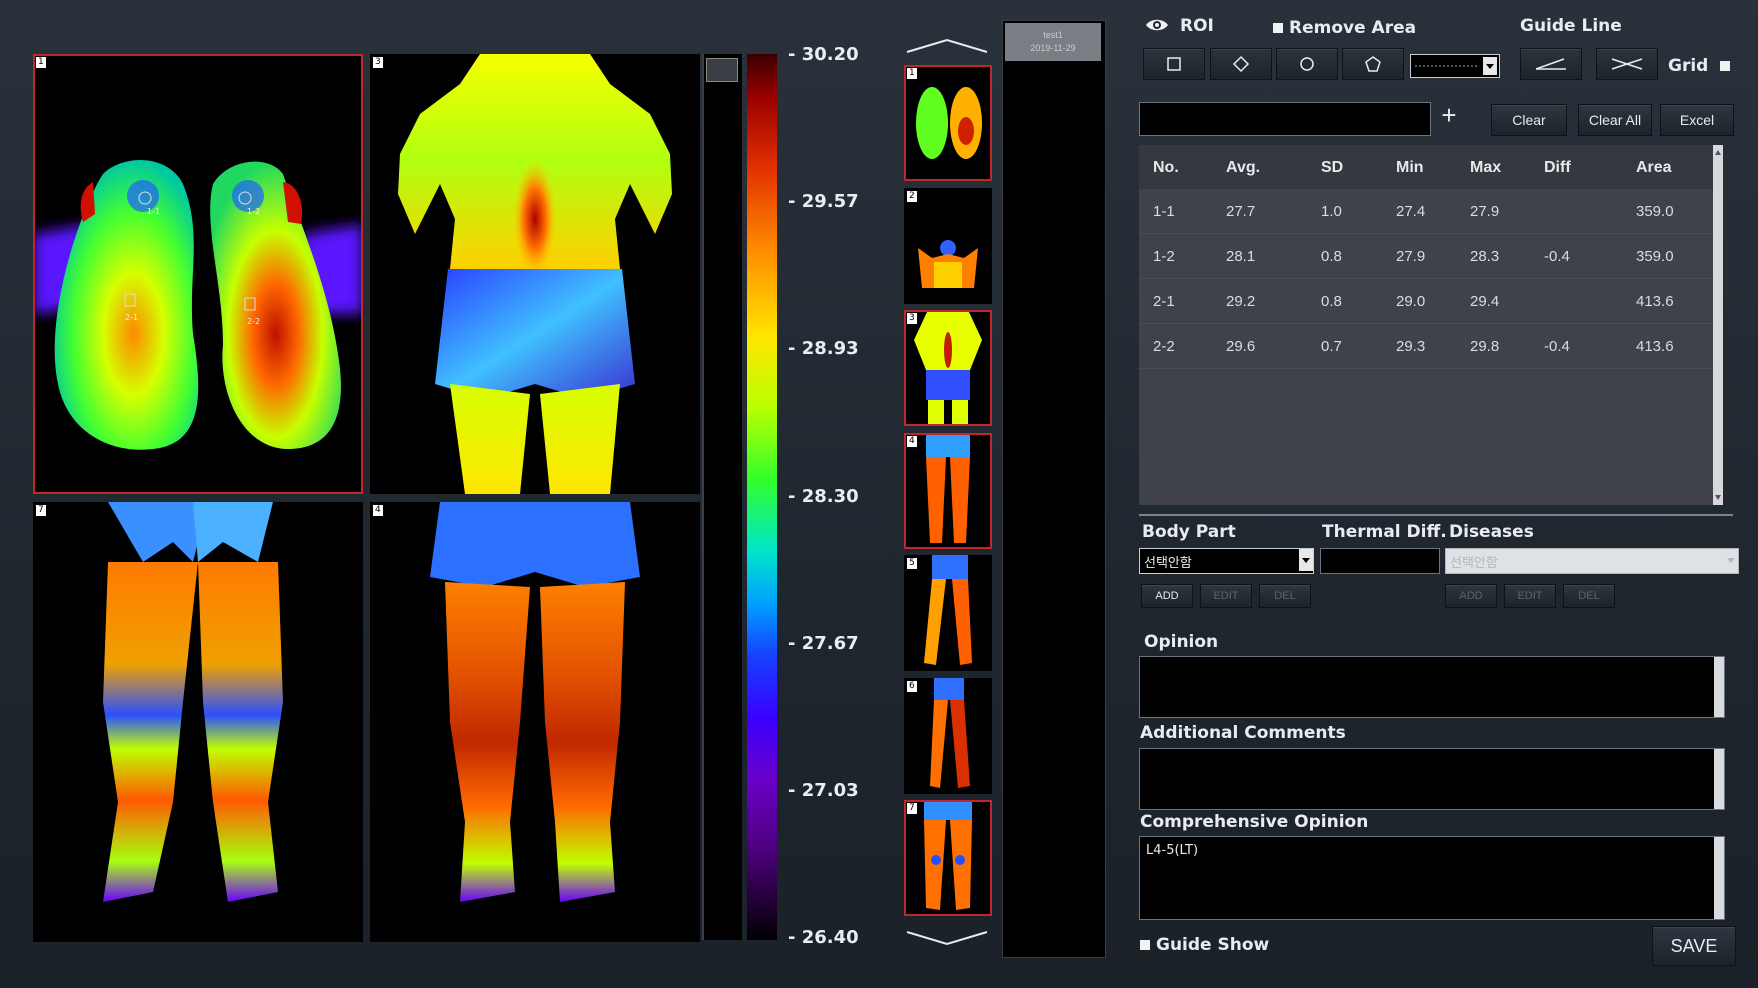  I want to click on add-roi-button: +, so click(1449, 115).